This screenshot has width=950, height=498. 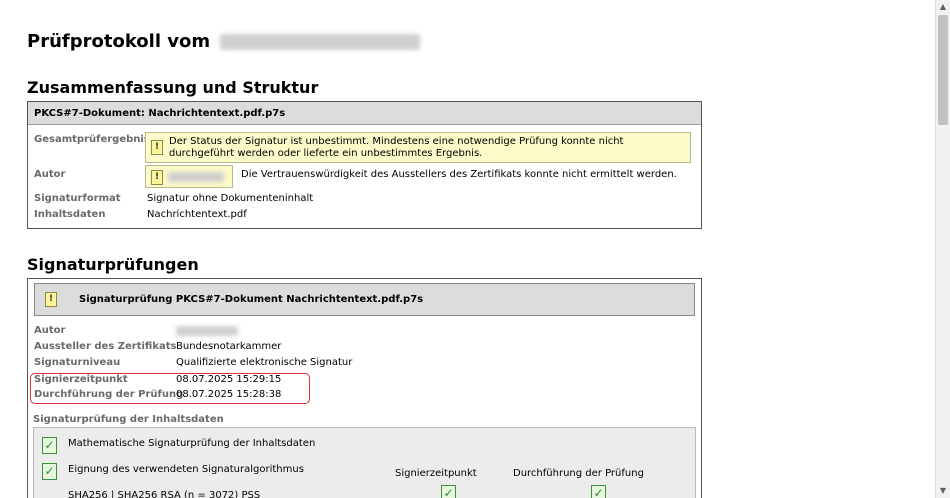 I want to click on summary-doc-header: PKCS#7-Dokument: Nachrichtentext.pdf.p7s, so click(x=364, y=113).